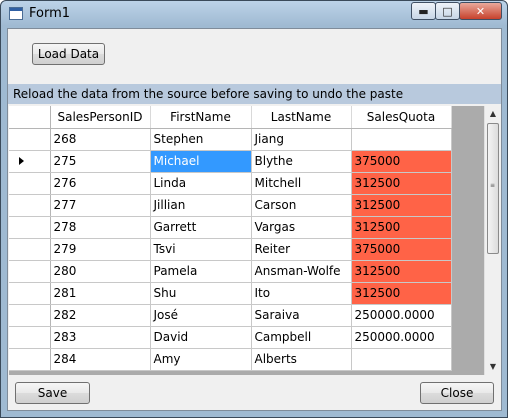 This screenshot has width=508, height=418. I want to click on scroll-up-icon: ▲, so click(493, 114).